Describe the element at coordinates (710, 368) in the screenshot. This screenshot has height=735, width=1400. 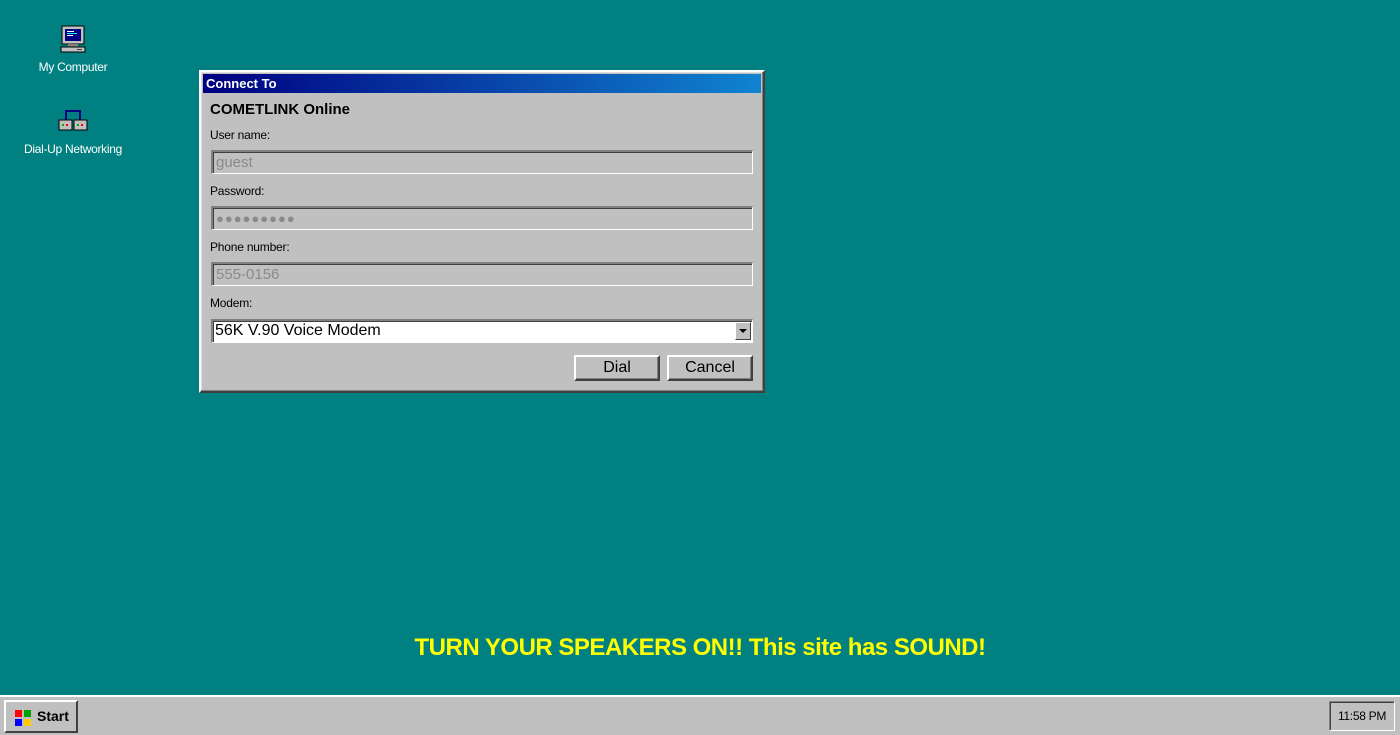
I see `cancel-button: Cancel` at that location.